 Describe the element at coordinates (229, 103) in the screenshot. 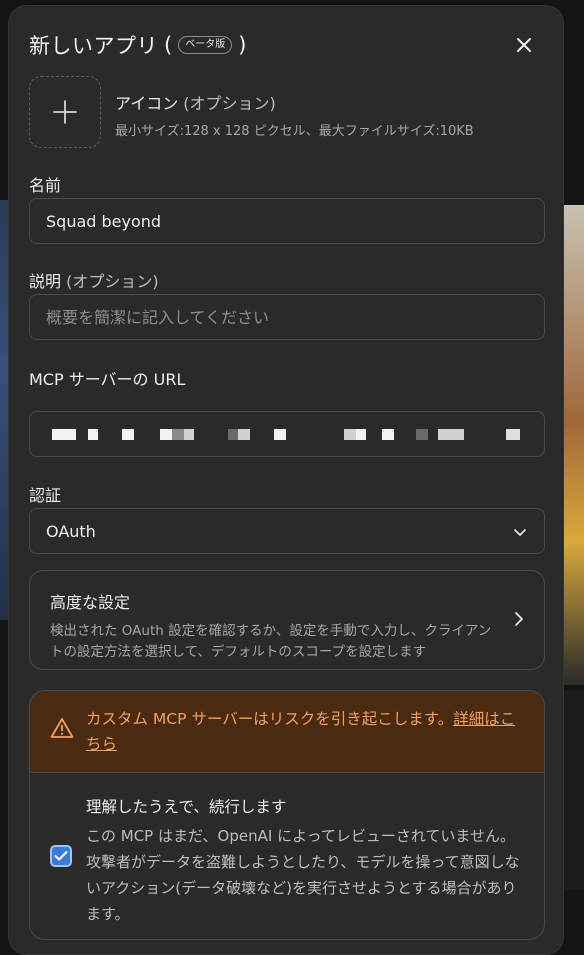

I see `icon-optional-label: (オプション)` at that location.